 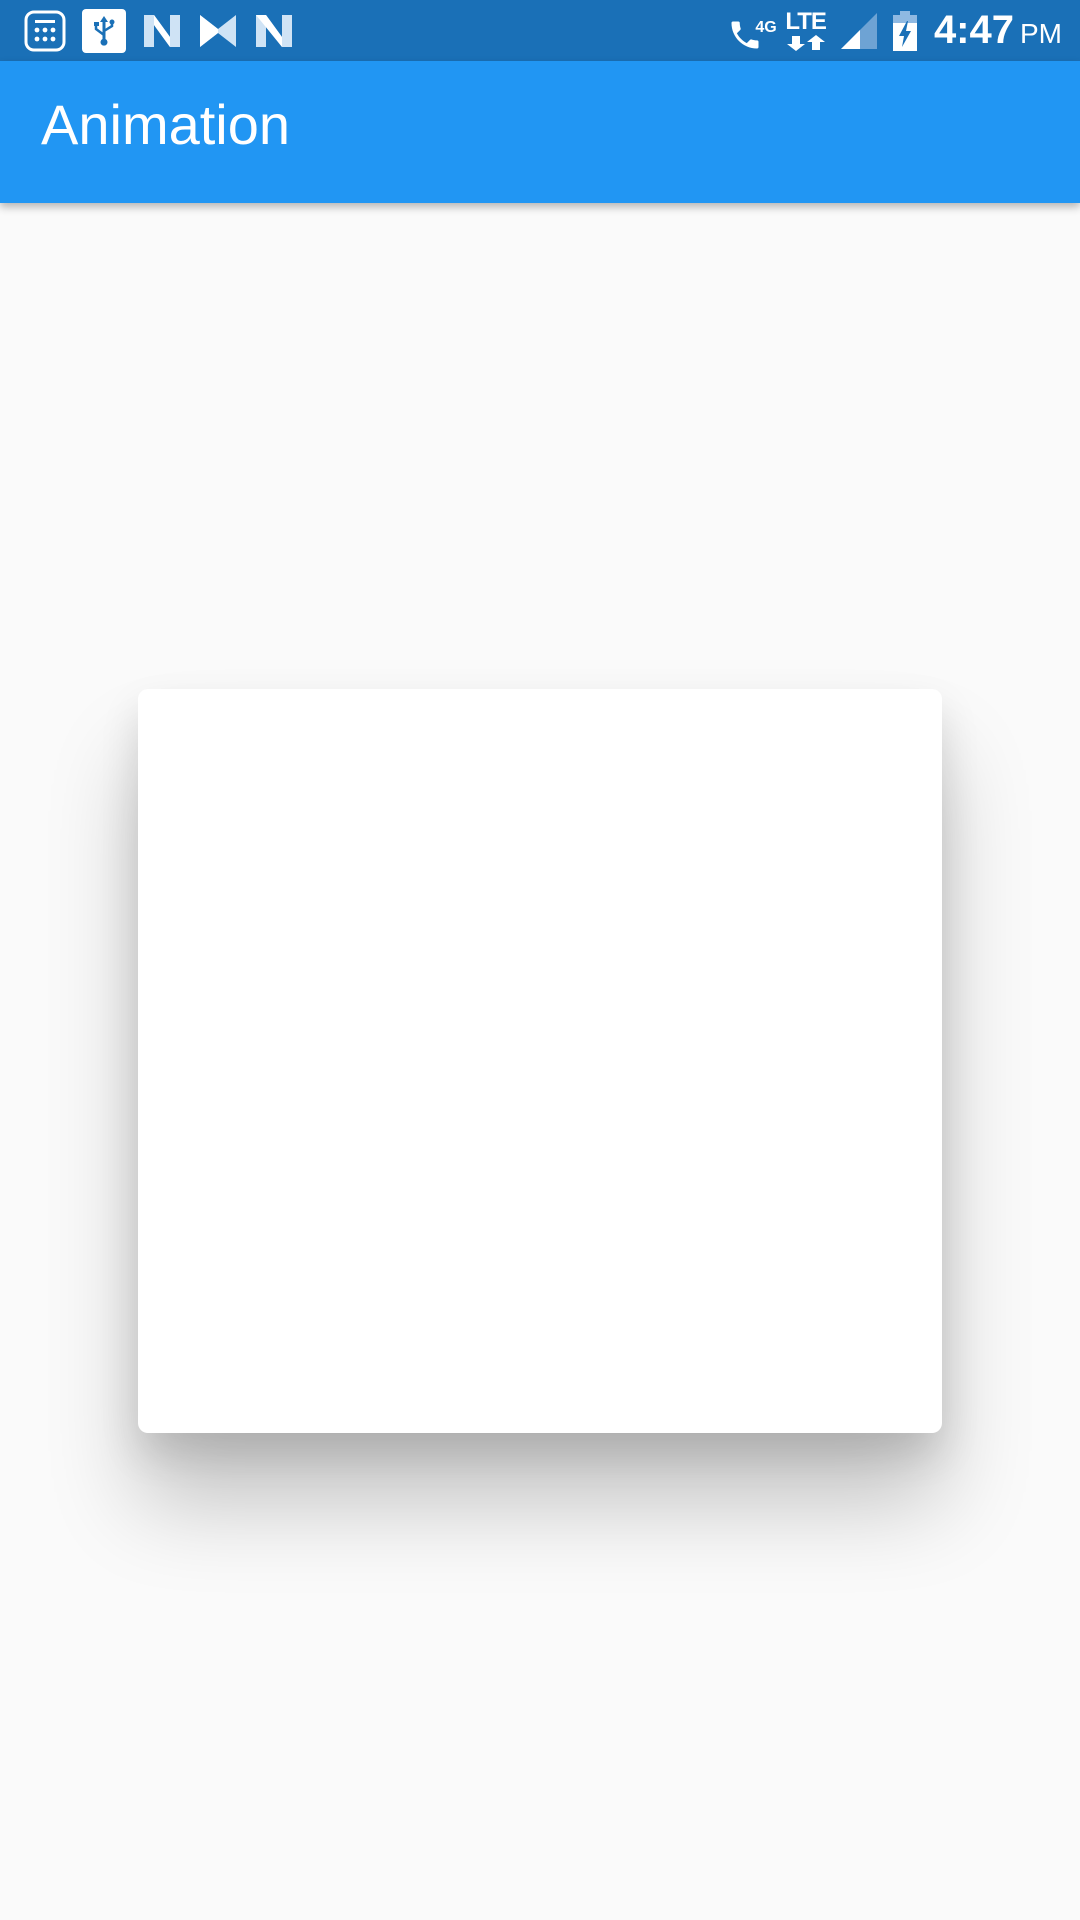 I want to click on clock-time: 4:47, so click(x=973, y=30).